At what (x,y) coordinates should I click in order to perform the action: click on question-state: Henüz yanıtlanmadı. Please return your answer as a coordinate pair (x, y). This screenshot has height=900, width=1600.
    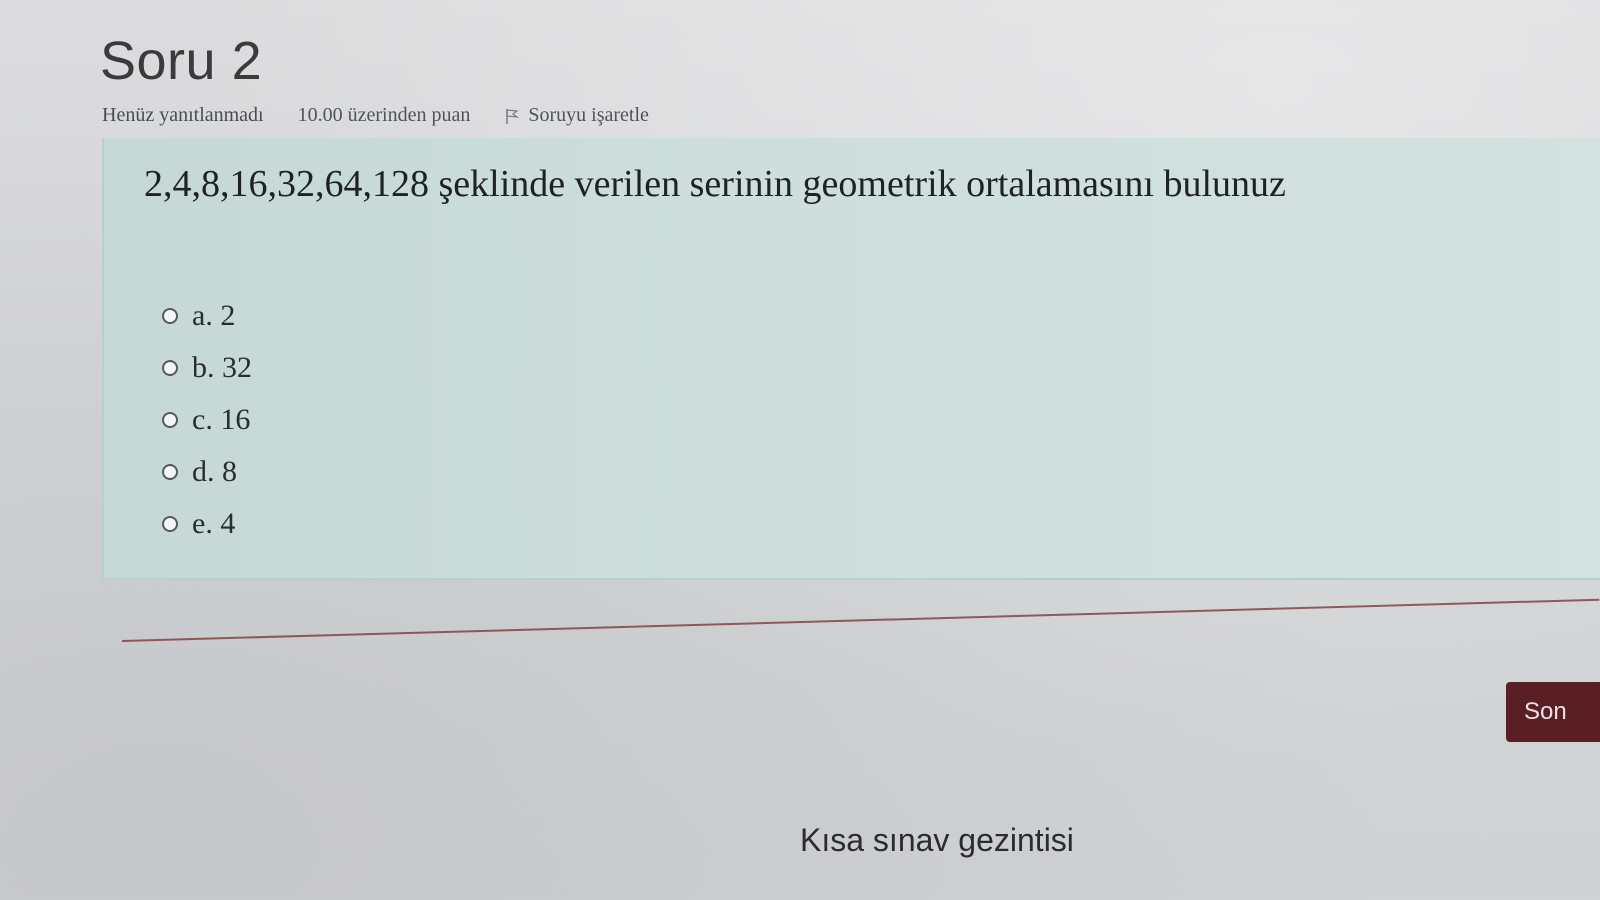
    Looking at the image, I should click on (183, 115).